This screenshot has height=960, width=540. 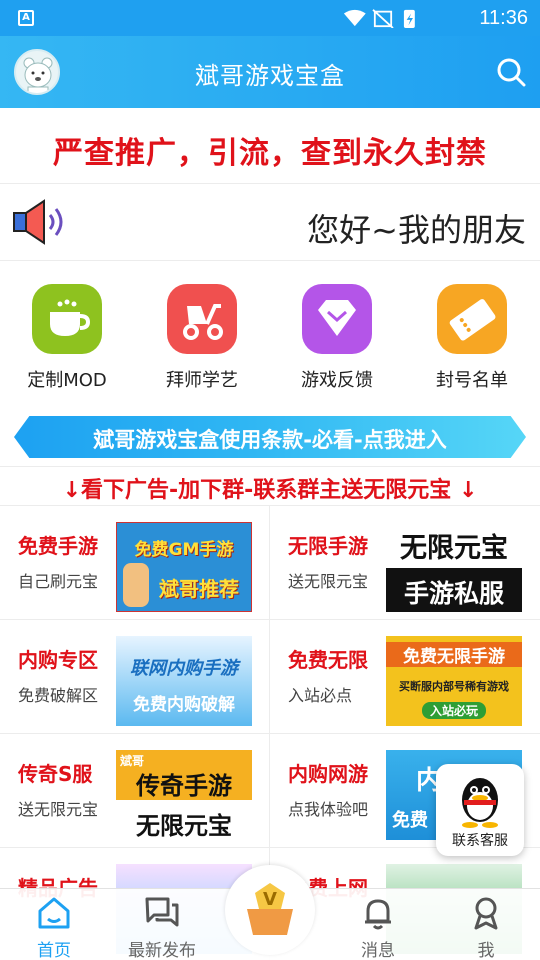 I want to click on thumb-text: 免费无限手游, so click(x=454, y=654).